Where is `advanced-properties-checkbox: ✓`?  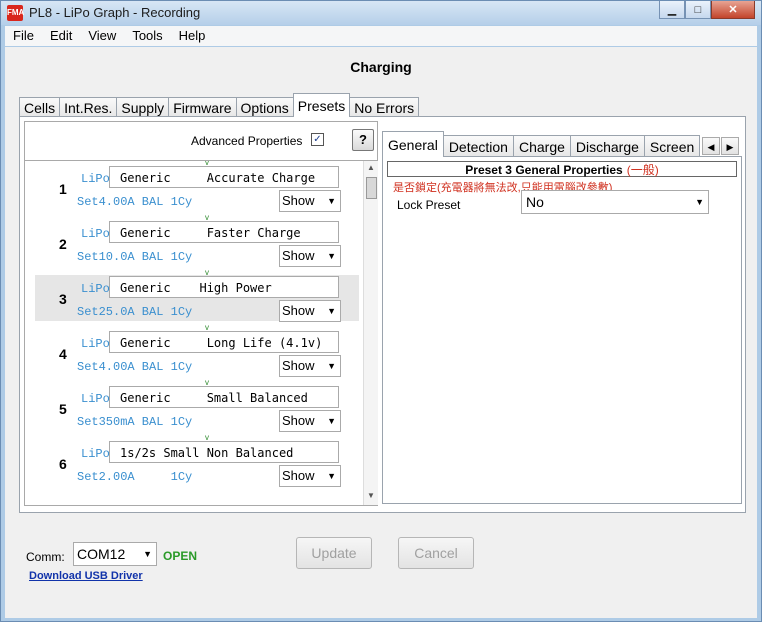 advanced-properties-checkbox: ✓ is located at coordinates (317, 139).